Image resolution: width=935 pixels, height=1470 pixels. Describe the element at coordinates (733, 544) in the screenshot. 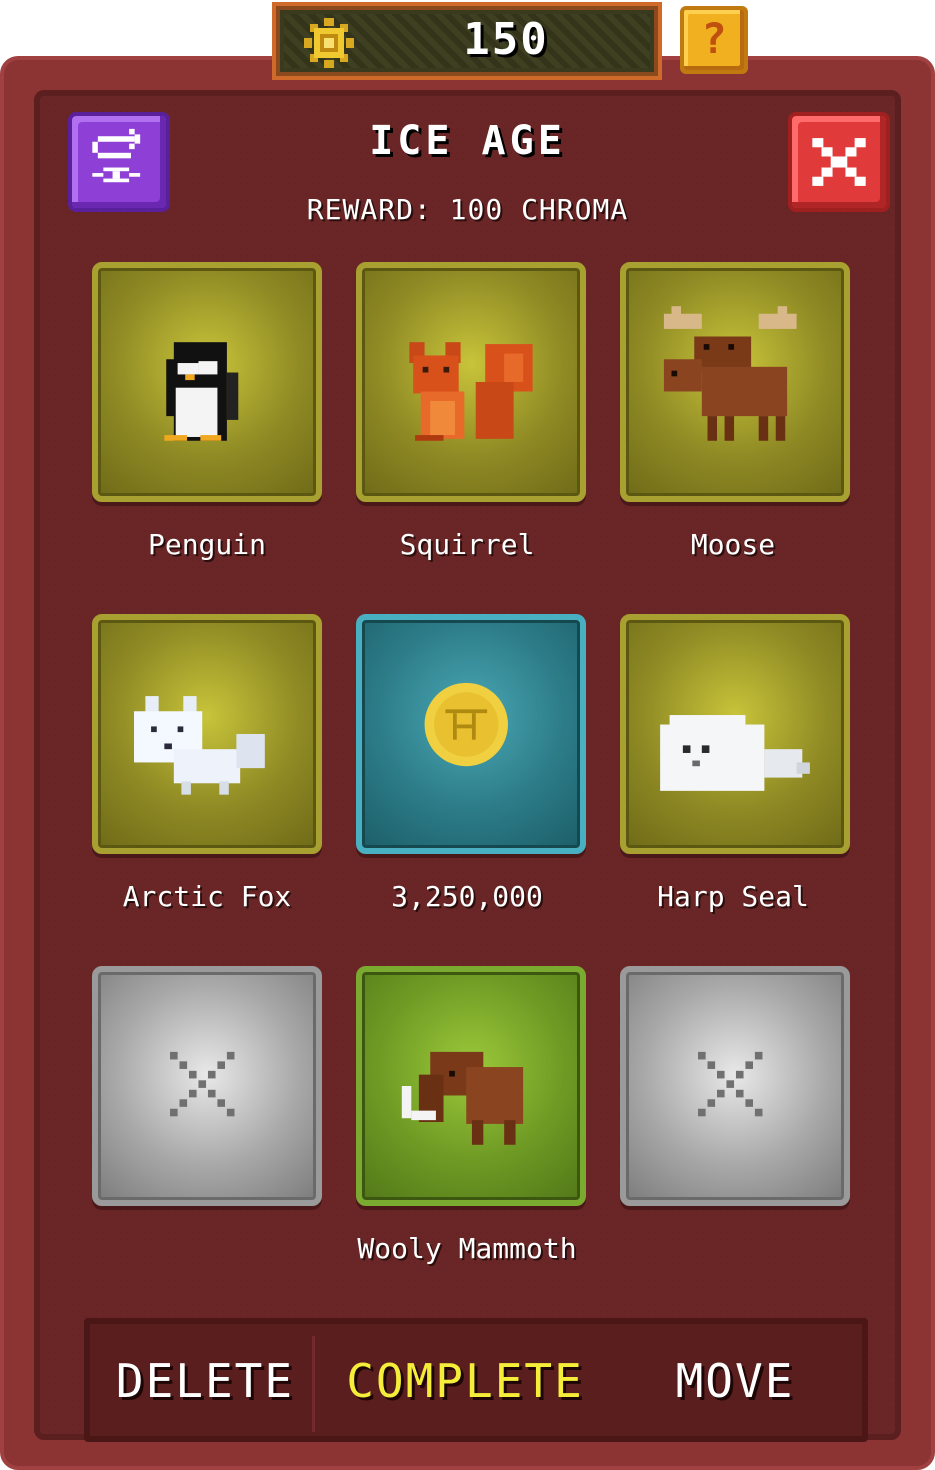

I see `tile-label-moose: Moose` at that location.